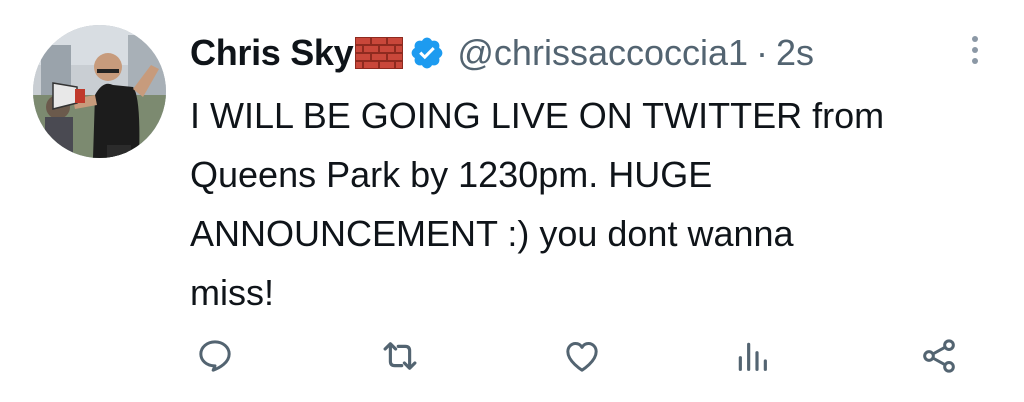 The height and width of the screenshot is (402, 1024). I want to click on reply-button, so click(215, 356).